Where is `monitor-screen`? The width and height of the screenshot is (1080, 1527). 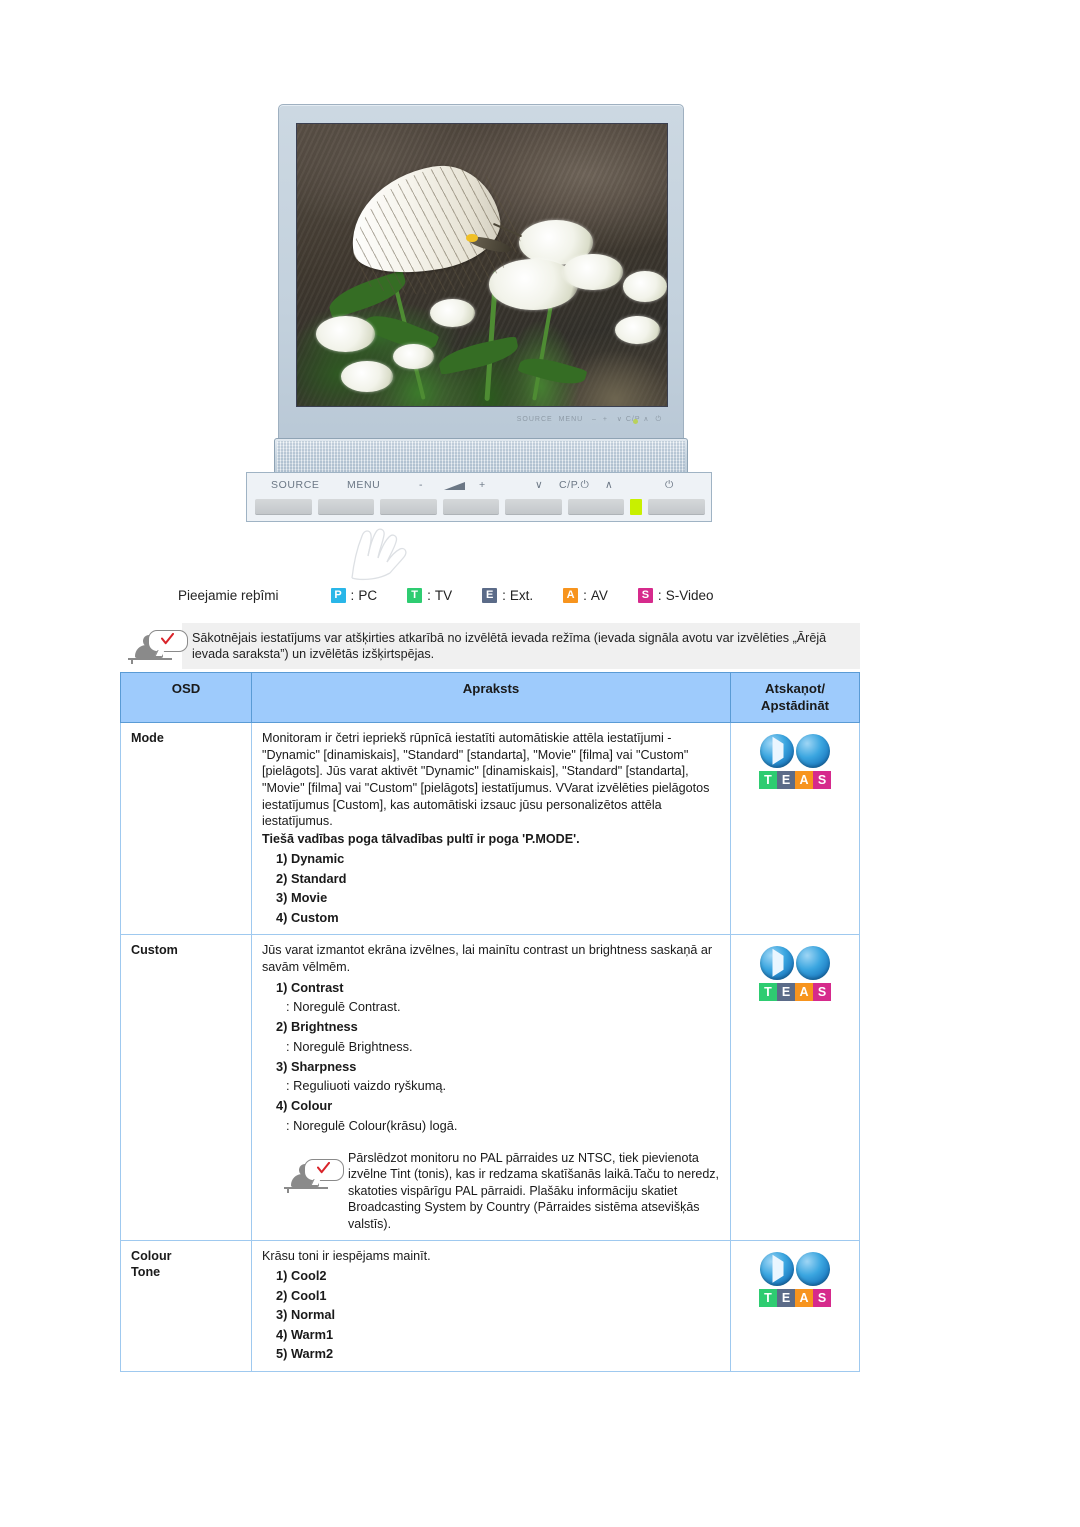 monitor-screen is located at coordinates (482, 265).